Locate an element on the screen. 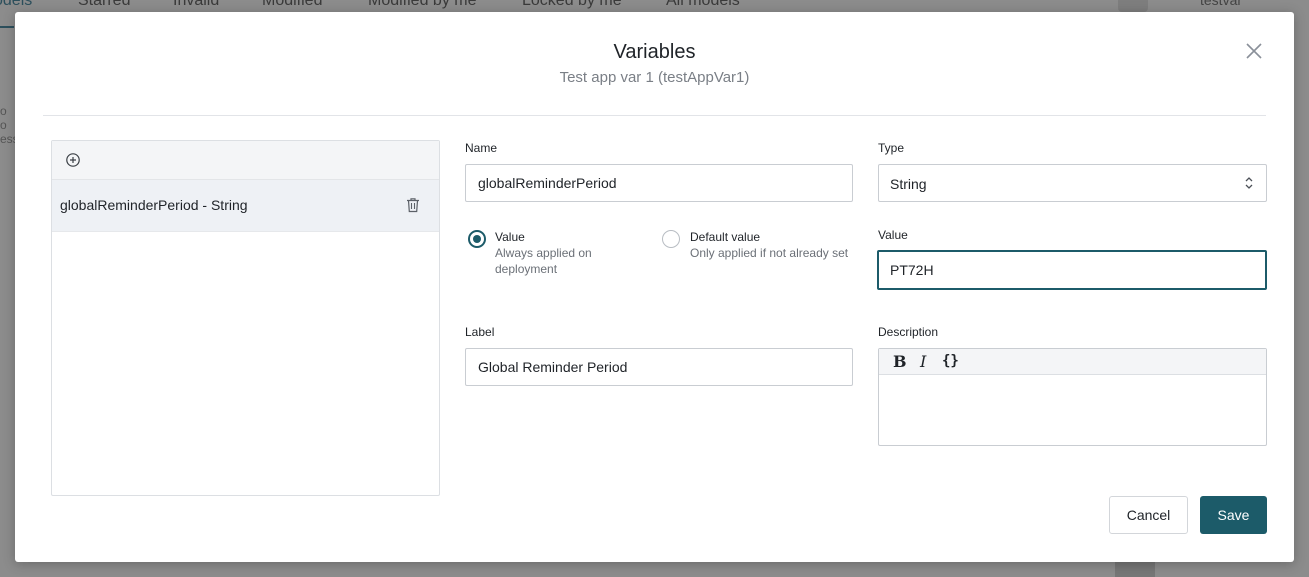  radio-default-value-description: Only applied if not already set is located at coordinates (769, 253).